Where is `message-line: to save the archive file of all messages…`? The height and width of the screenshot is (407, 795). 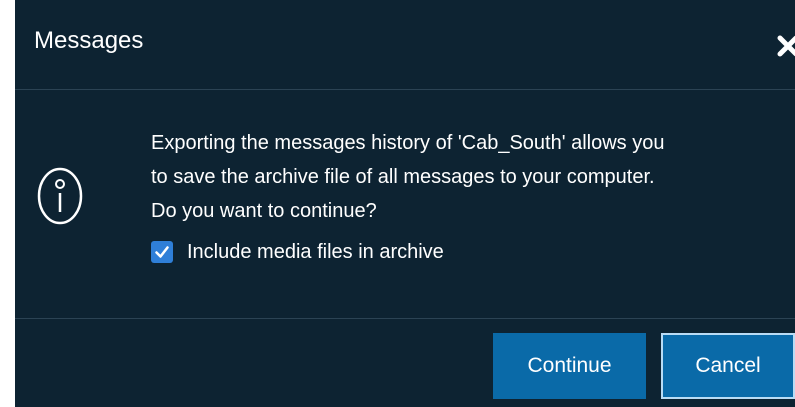 message-line: to save the archive file of all messages… is located at coordinates (403, 177).